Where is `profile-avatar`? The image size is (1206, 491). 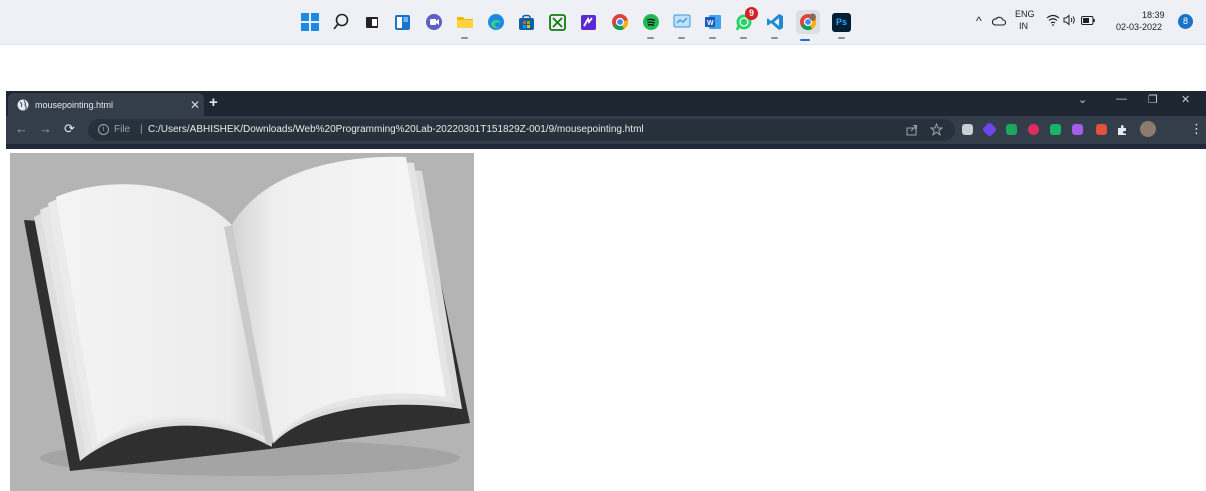 profile-avatar is located at coordinates (1148, 129).